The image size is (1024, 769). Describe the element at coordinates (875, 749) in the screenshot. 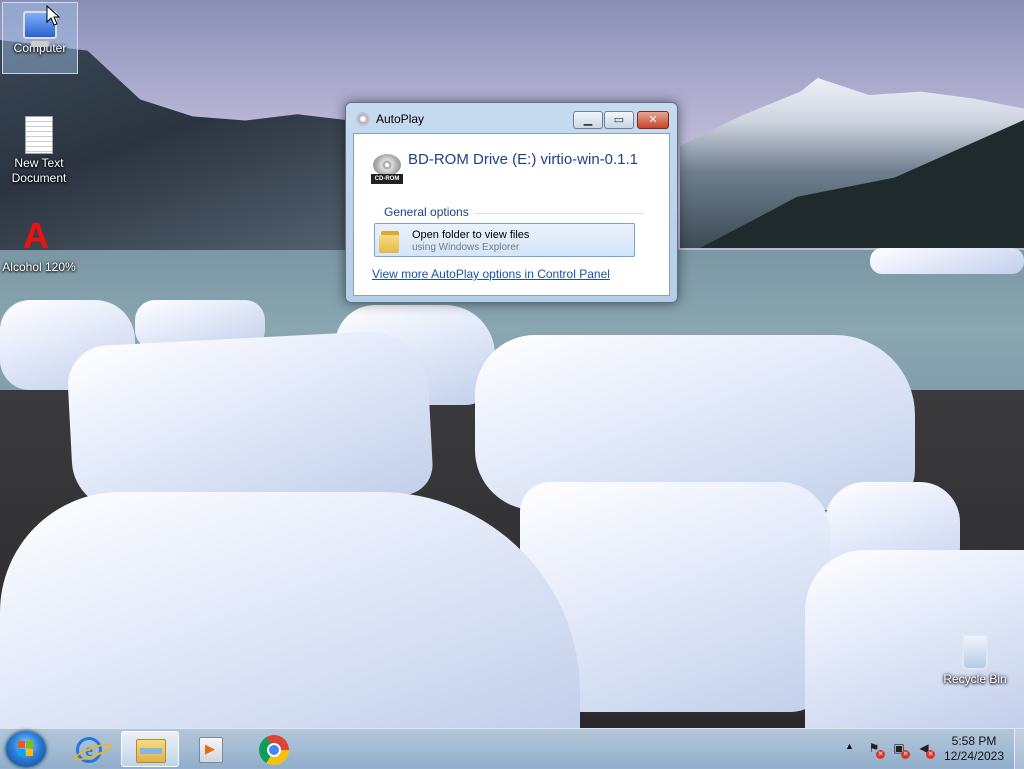

I see `action-center-flag-icon: ⚑ ✕` at that location.